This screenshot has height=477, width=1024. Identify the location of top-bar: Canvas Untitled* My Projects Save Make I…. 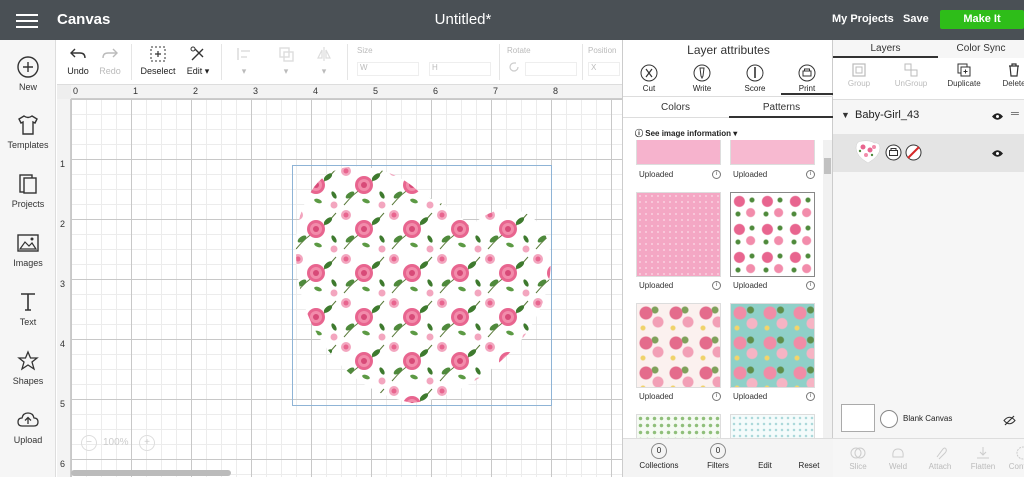
(512, 20).